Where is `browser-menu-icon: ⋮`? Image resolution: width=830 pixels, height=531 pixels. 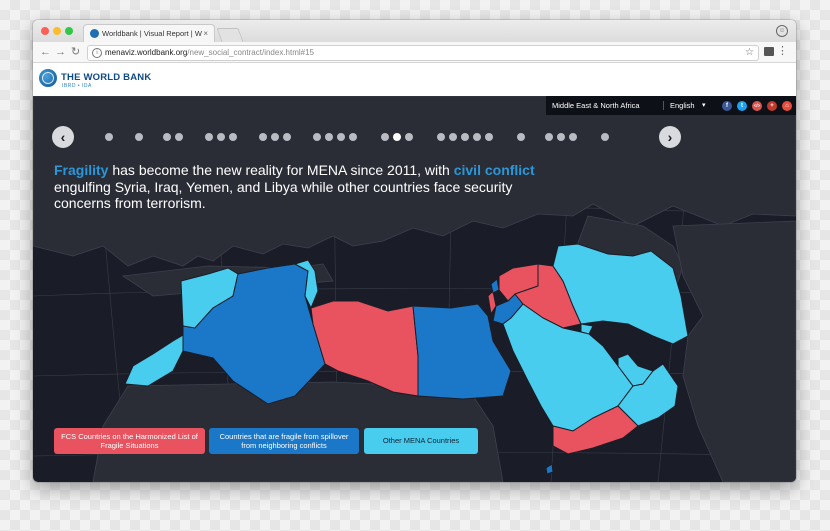 browser-menu-icon: ⋮ is located at coordinates (782, 51).